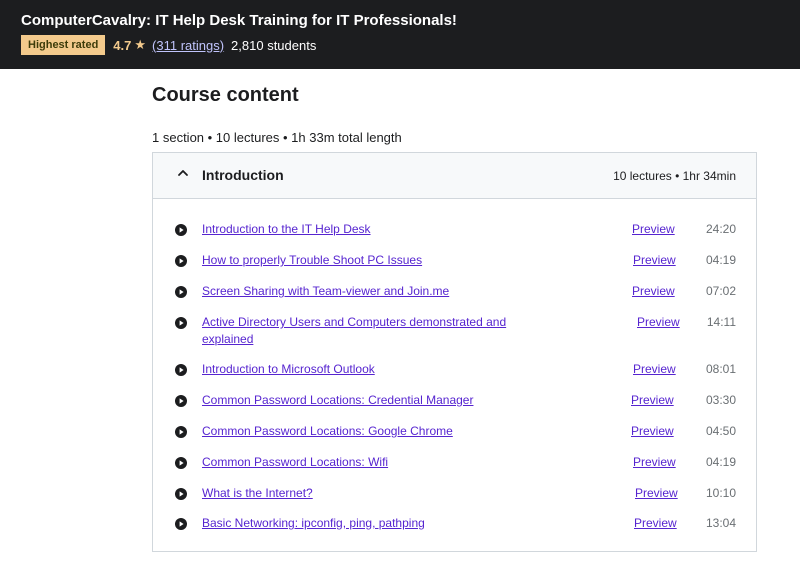  What do you see at coordinates (720, 493) in the screenshot?
I see `lecture-duration: 10:10` at bounding box center [720, 493].